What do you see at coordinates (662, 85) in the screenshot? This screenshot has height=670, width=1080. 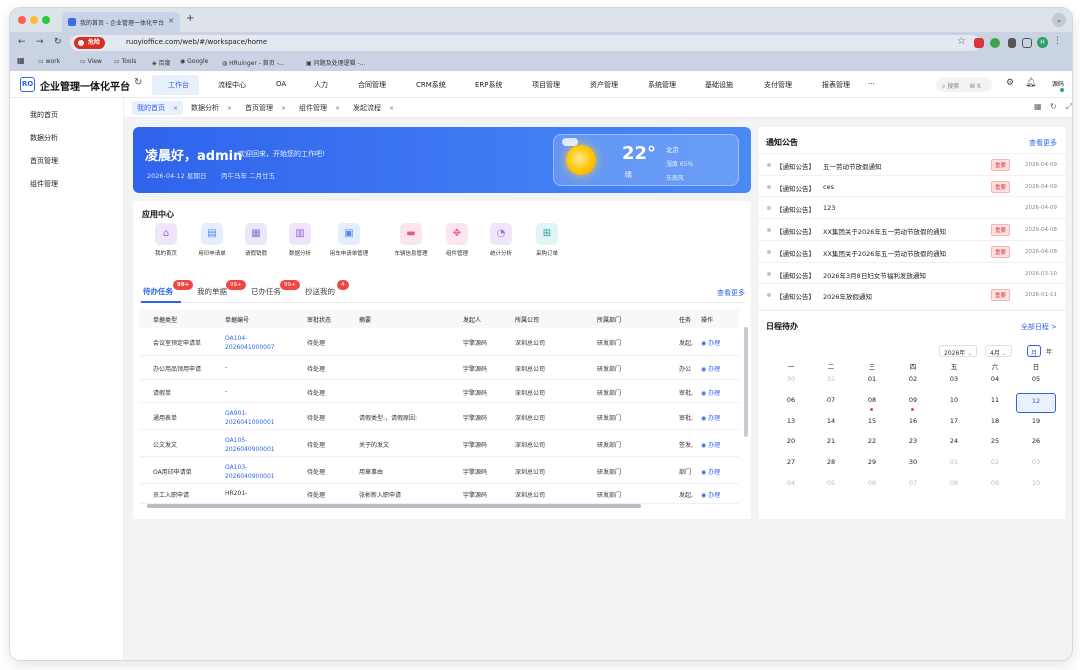 I see `nav-system: 系统管理` at bounding box center [662, 85].